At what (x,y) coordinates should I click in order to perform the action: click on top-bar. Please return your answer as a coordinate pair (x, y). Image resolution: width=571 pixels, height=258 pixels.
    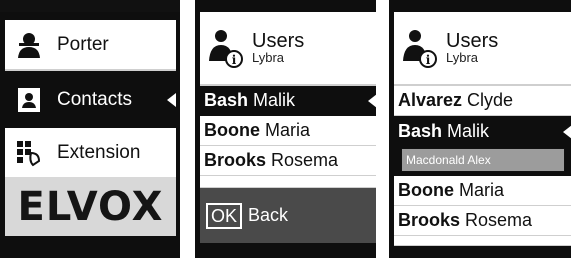
    Looking at the image, I should click on (90, 6).